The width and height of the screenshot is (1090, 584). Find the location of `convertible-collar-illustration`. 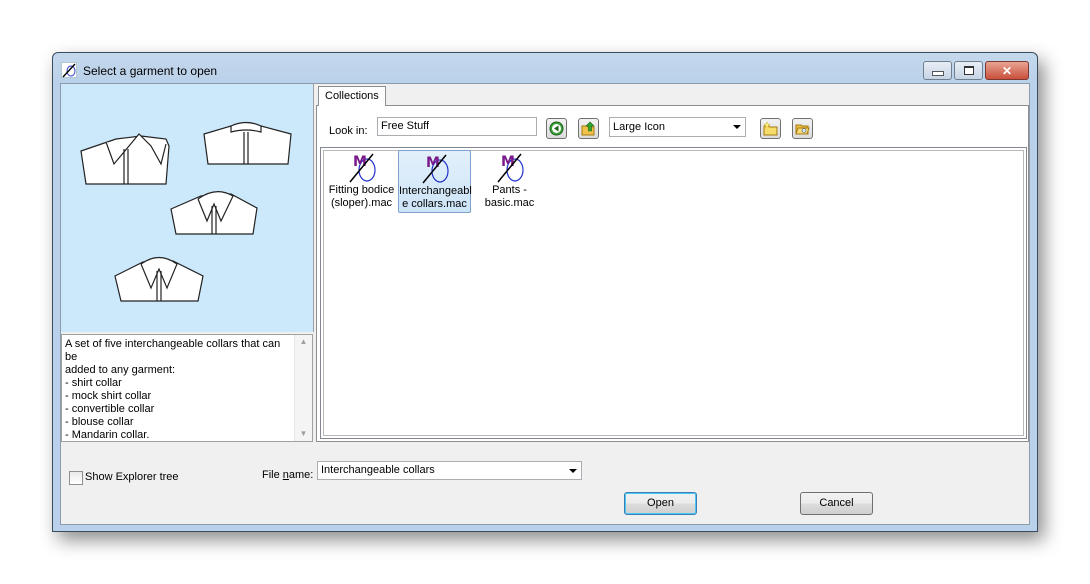

convertible-collar-illustration is located at coordinates (214, 213).